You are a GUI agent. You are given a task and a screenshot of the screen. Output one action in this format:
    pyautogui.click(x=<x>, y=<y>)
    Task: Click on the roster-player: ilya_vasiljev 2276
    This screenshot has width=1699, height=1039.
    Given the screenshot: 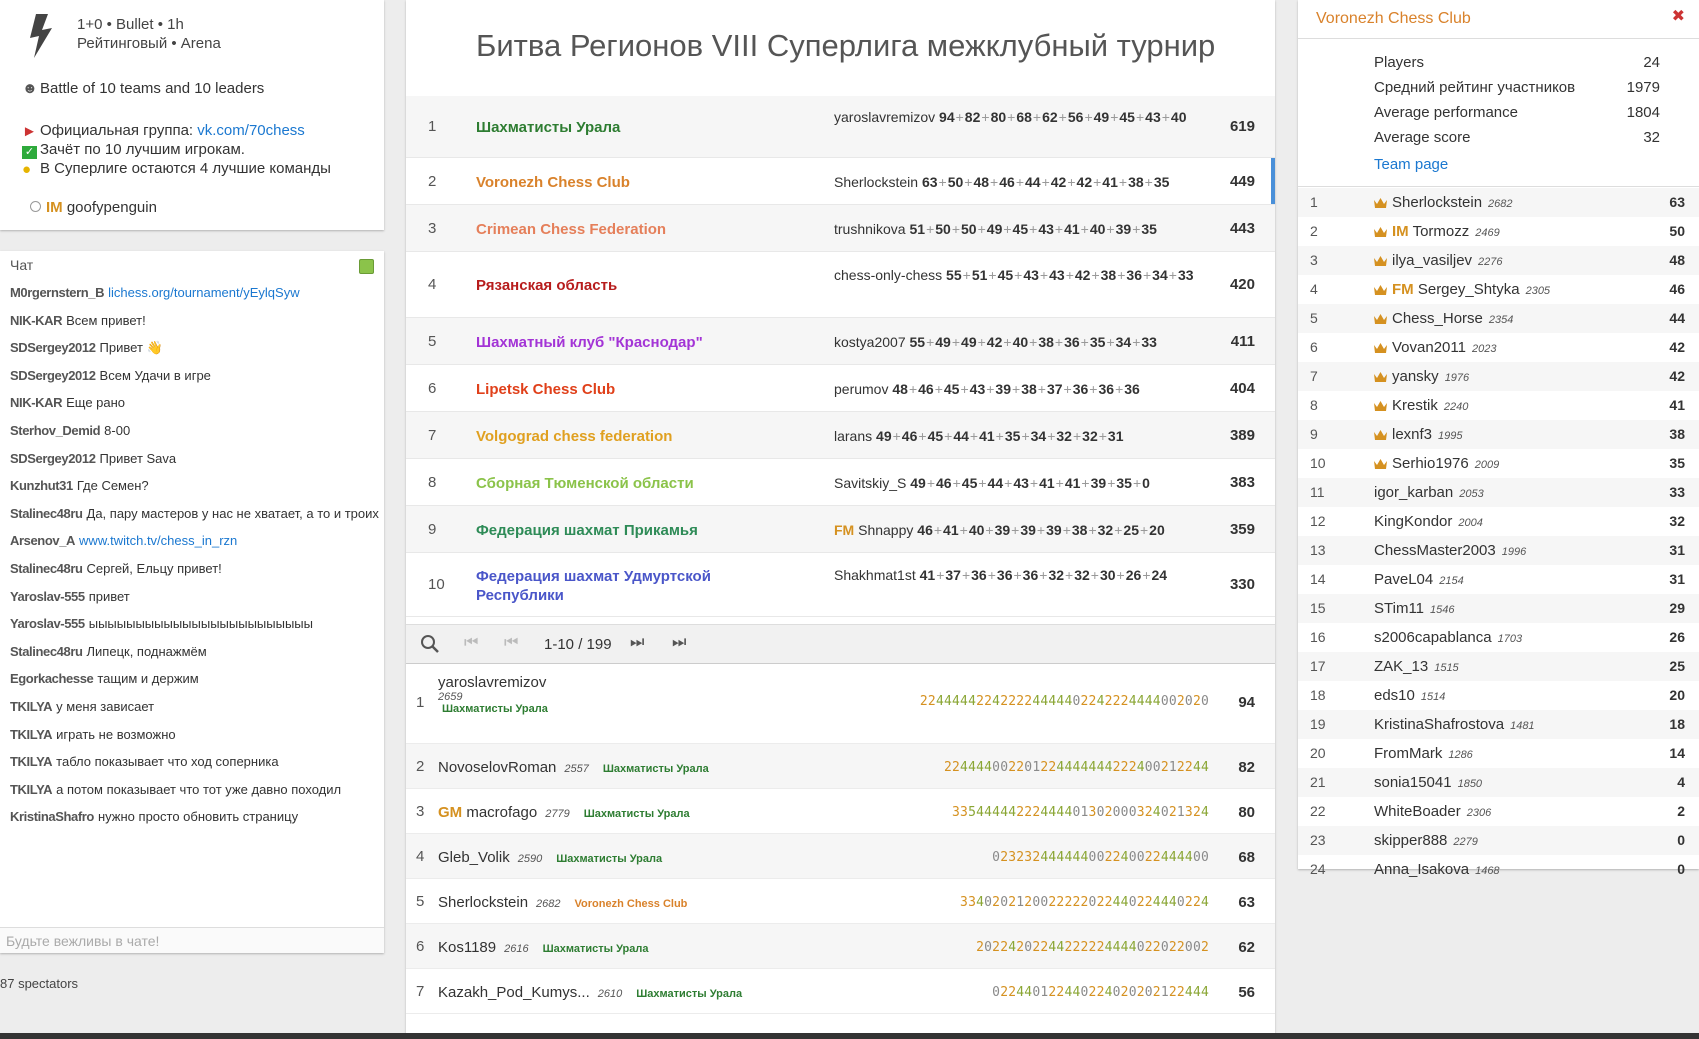 What is the action you would take?
    pyautogui.click(x=1447, y=260)
    